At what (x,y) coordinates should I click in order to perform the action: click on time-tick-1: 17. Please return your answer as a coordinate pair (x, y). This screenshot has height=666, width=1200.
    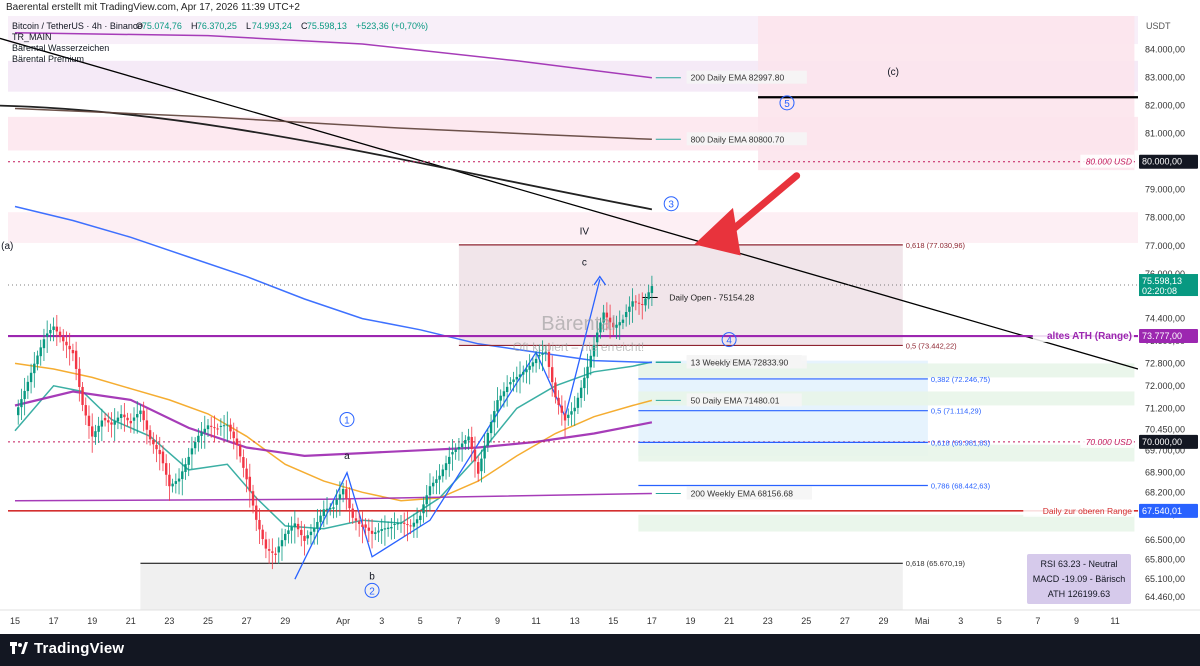
    Looking at the image, I should click on (54, 621).